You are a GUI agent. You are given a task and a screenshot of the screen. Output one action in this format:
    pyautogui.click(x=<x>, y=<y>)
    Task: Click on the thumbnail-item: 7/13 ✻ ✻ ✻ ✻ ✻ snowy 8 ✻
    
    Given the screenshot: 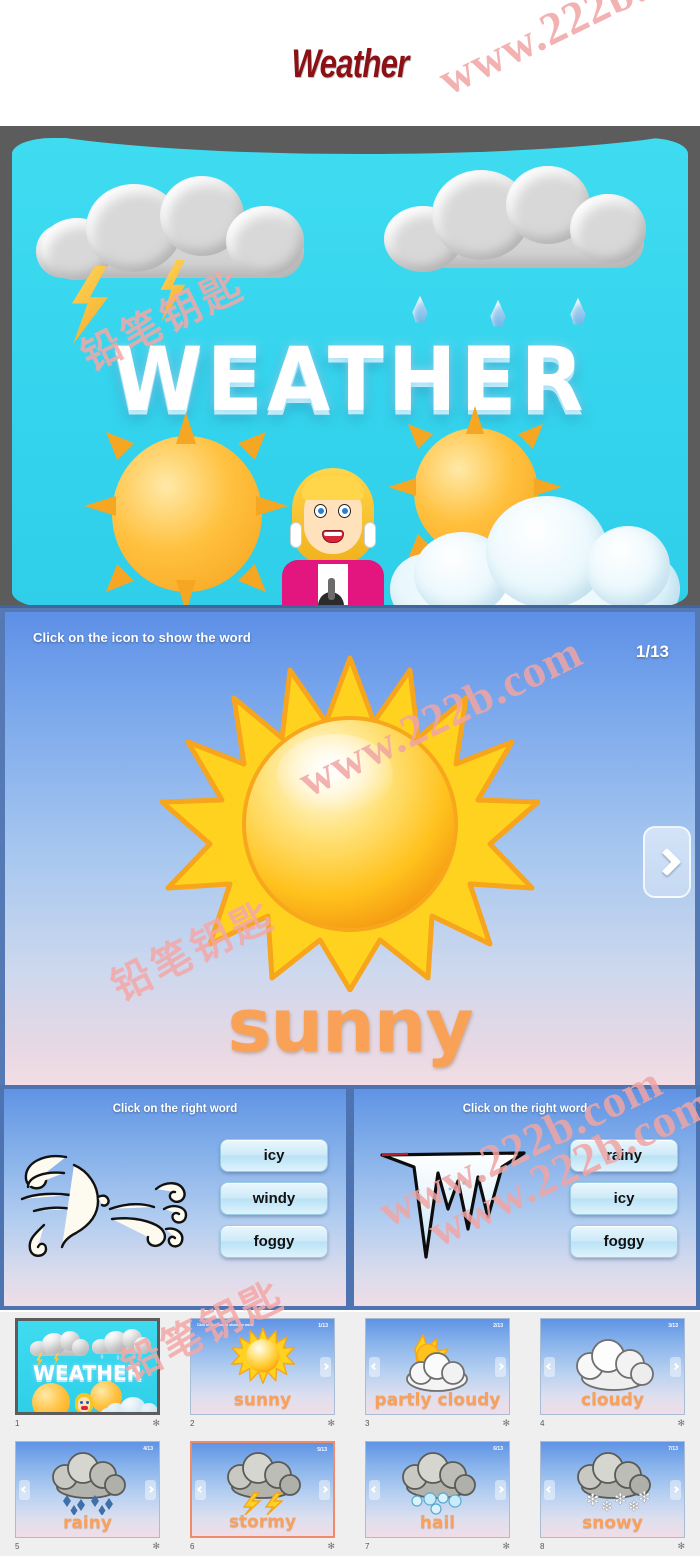 What is the action you would take?
    pyautogui.click(x=612, y=1502)
    